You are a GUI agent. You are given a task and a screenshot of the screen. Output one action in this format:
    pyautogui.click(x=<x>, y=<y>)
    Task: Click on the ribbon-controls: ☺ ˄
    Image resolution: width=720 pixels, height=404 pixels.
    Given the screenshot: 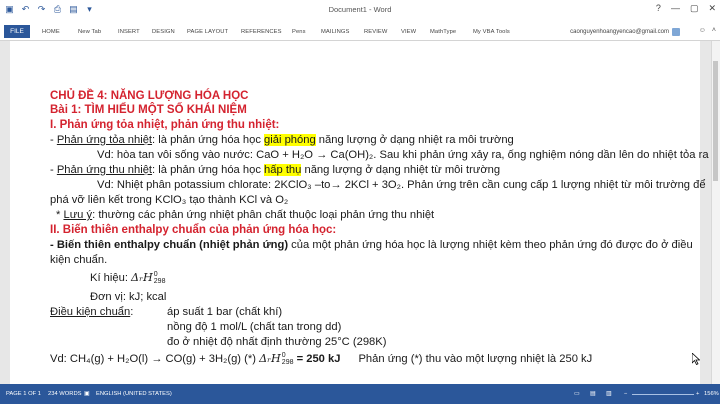 What is the action you would take?
    pyautogui.click(x=707, y=30)
    